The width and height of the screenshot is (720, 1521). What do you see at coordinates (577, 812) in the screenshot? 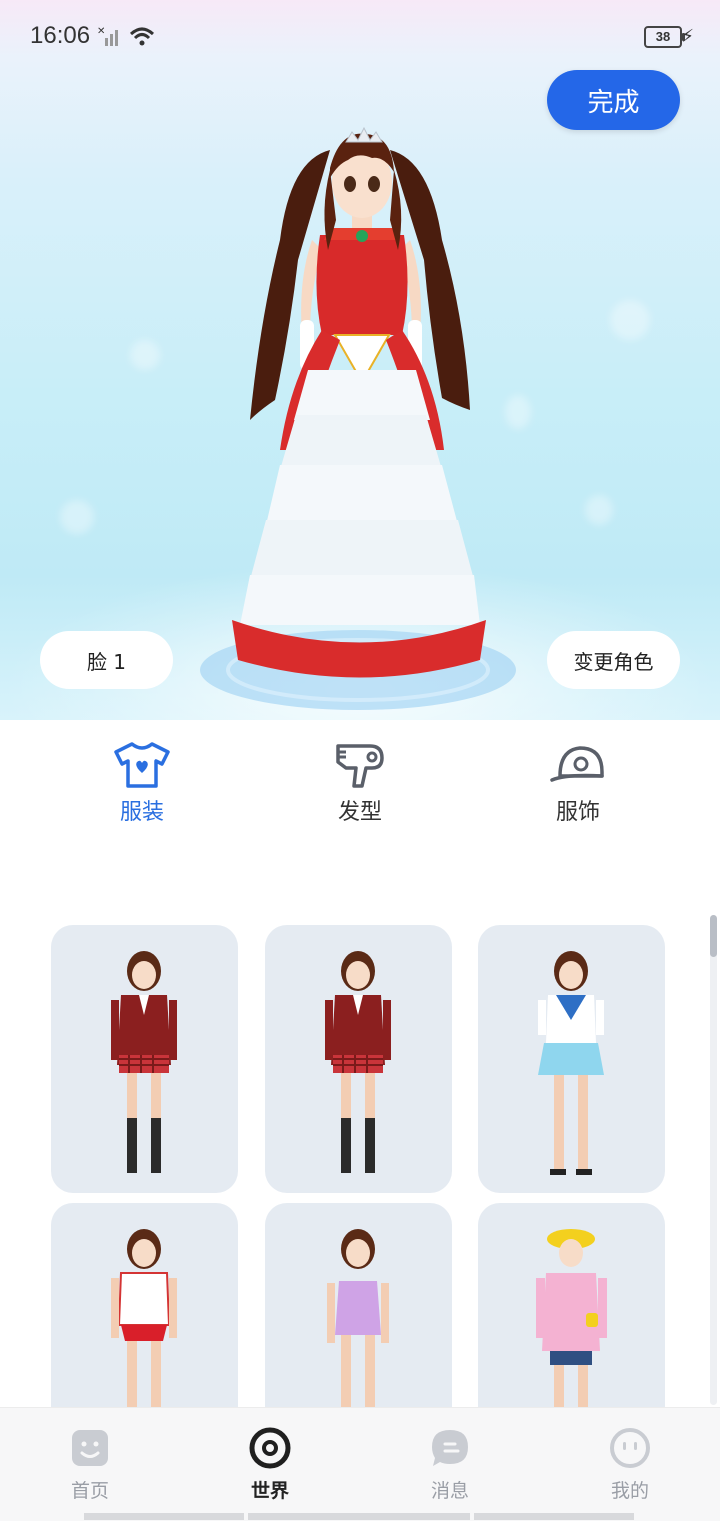
I see `tab-label: 服饰` at bounding box center [577, 812].